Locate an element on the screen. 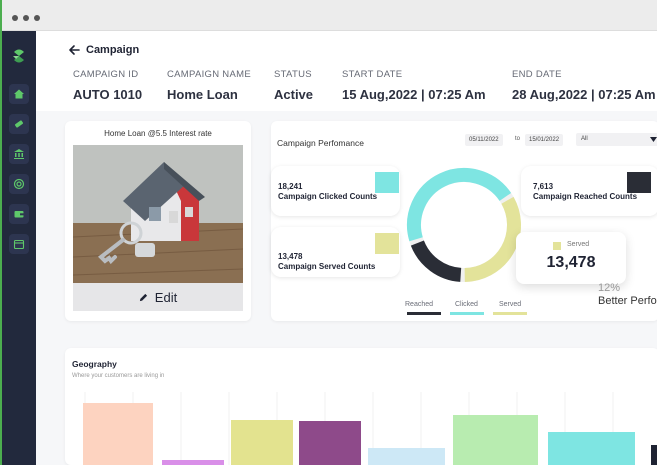 The height and width of the screenshot is (465, 657). end-date-value: 28 Aug,2022 | 07:25 Am is located at coordinates (584, 94).